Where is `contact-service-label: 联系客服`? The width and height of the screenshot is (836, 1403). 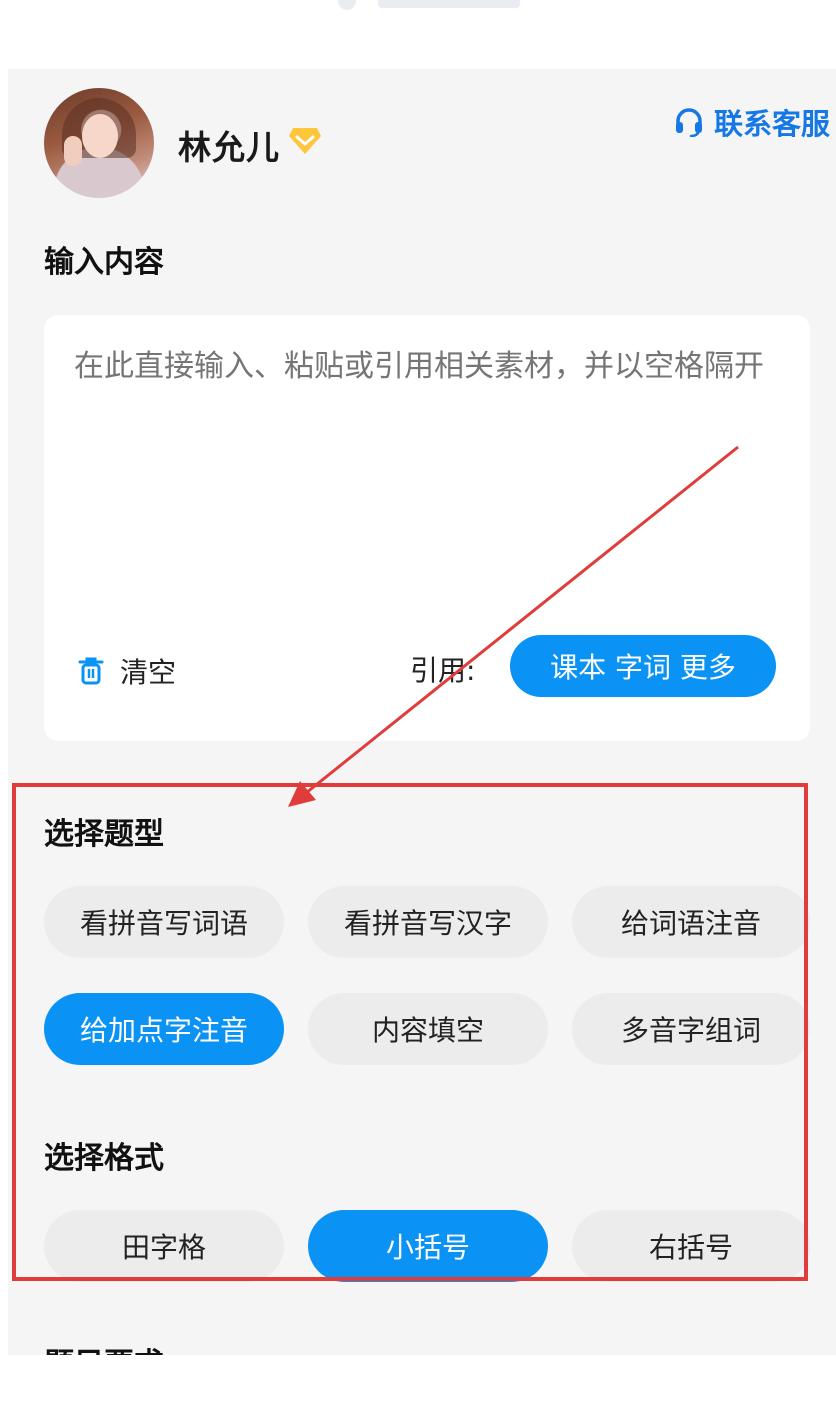 contact-service-label: 联系客服 is located at coordinates (771, 124).